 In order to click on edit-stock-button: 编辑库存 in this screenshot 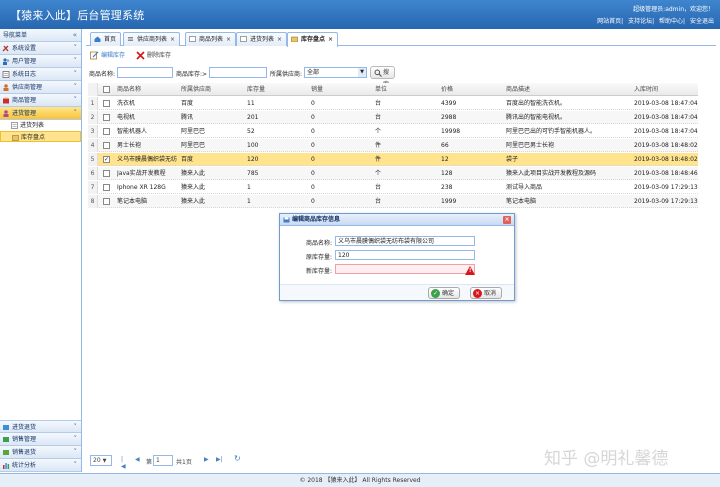, I will do `click(107, 55)`.